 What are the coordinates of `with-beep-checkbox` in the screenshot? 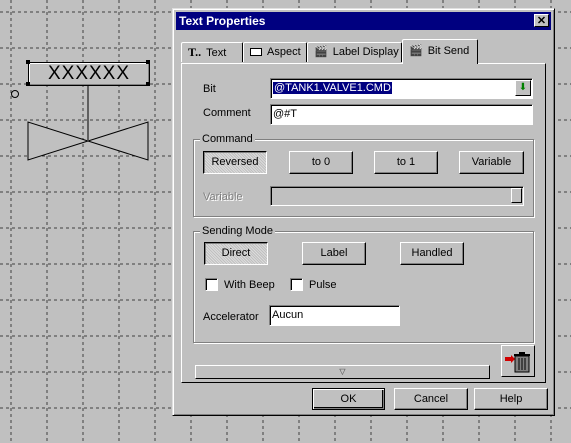 It's located at (211, 284).